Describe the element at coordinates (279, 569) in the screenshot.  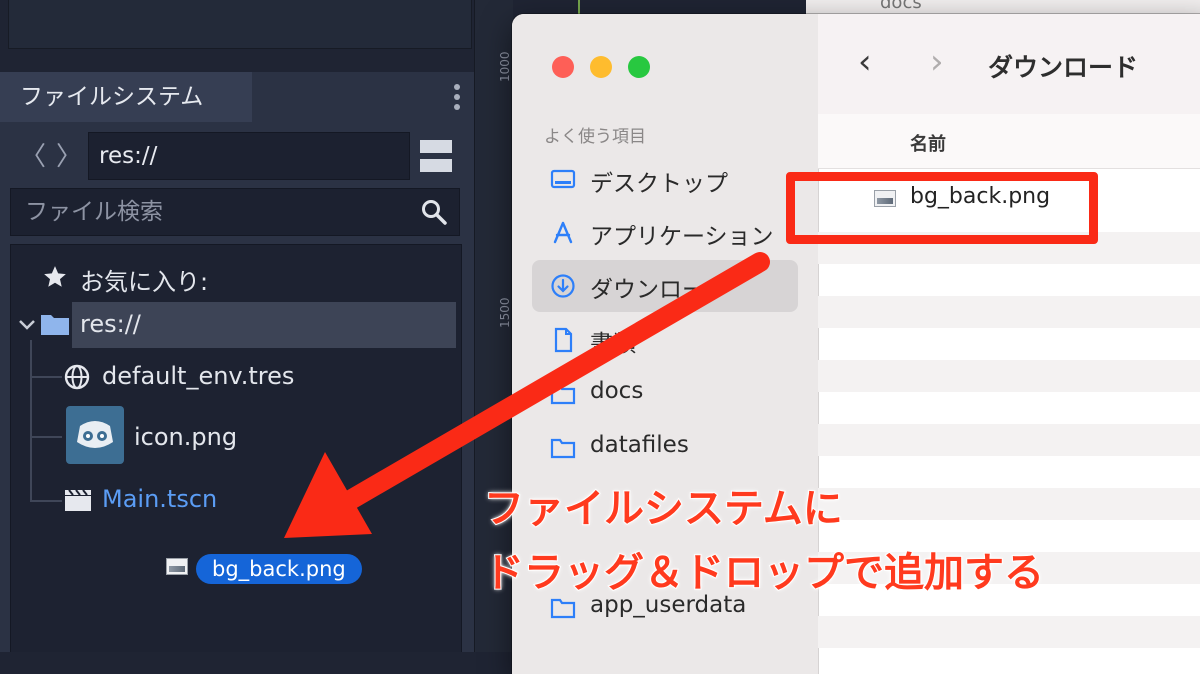
I see `dragged-file-chip: bg_back.png` at that location.